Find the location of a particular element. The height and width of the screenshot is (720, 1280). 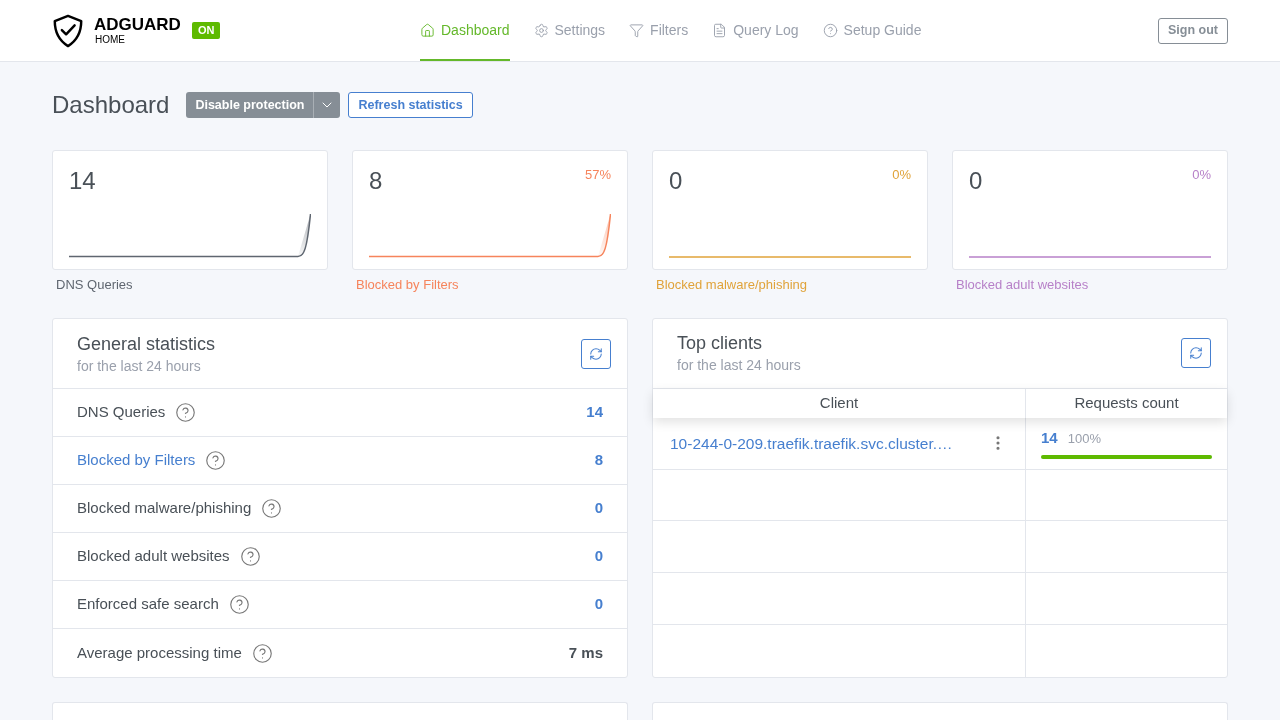

nav-tab: Query Log is located at coordinates (755, 30).